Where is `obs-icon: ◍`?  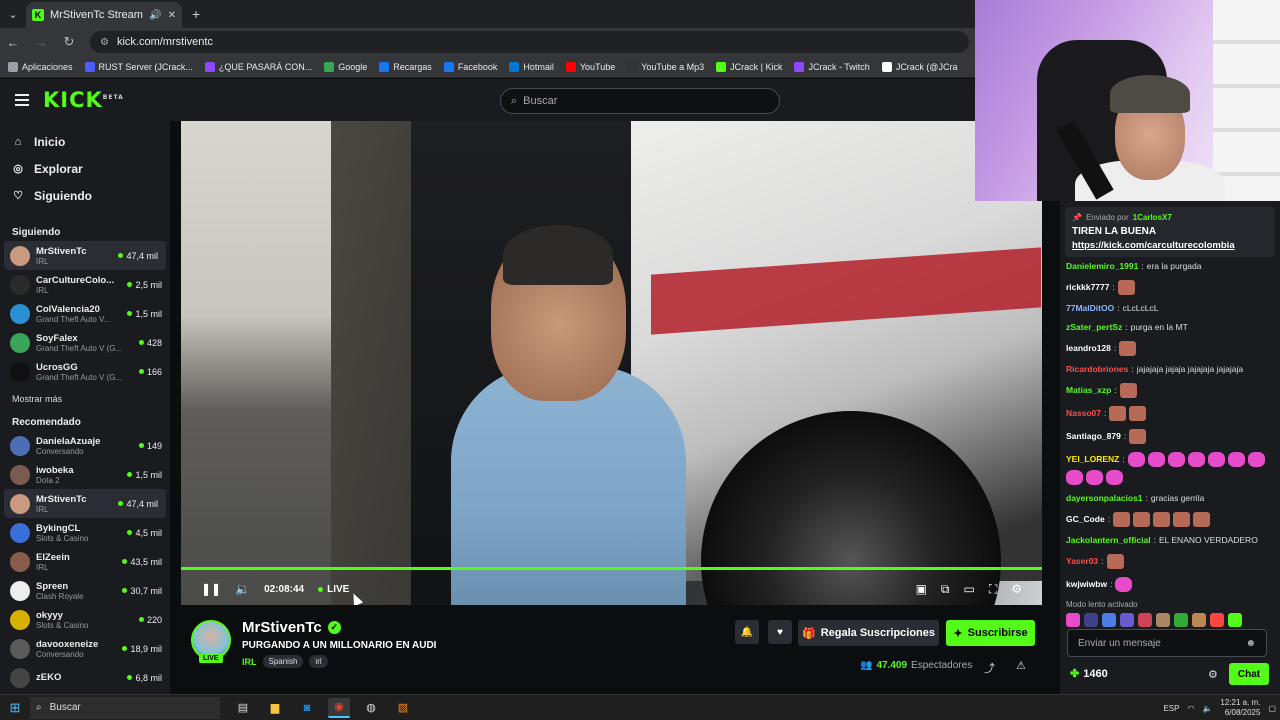 obs-icon: ◍ is located at coordinates (371, 708).